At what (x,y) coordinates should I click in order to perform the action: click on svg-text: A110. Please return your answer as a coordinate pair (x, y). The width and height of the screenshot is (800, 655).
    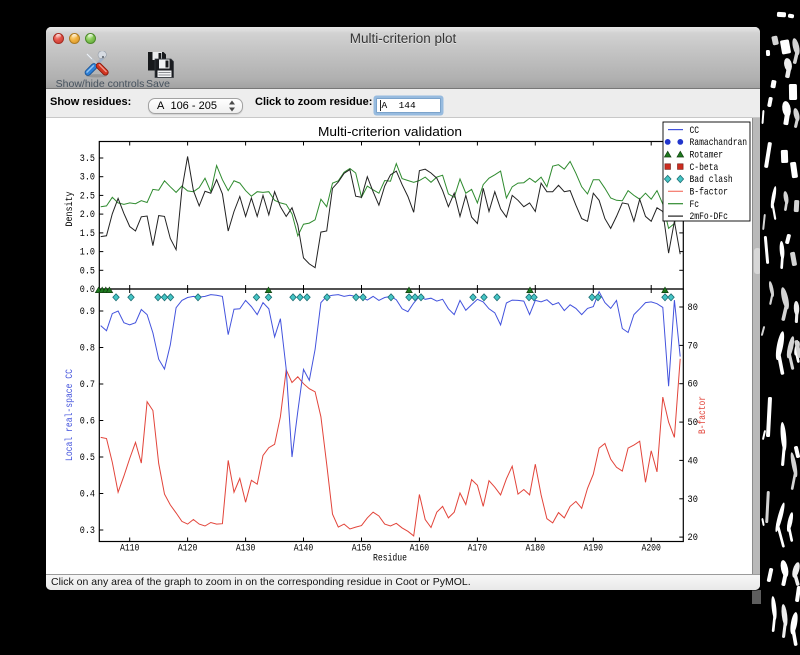
    Looking at the image, I should click on (130, 549).